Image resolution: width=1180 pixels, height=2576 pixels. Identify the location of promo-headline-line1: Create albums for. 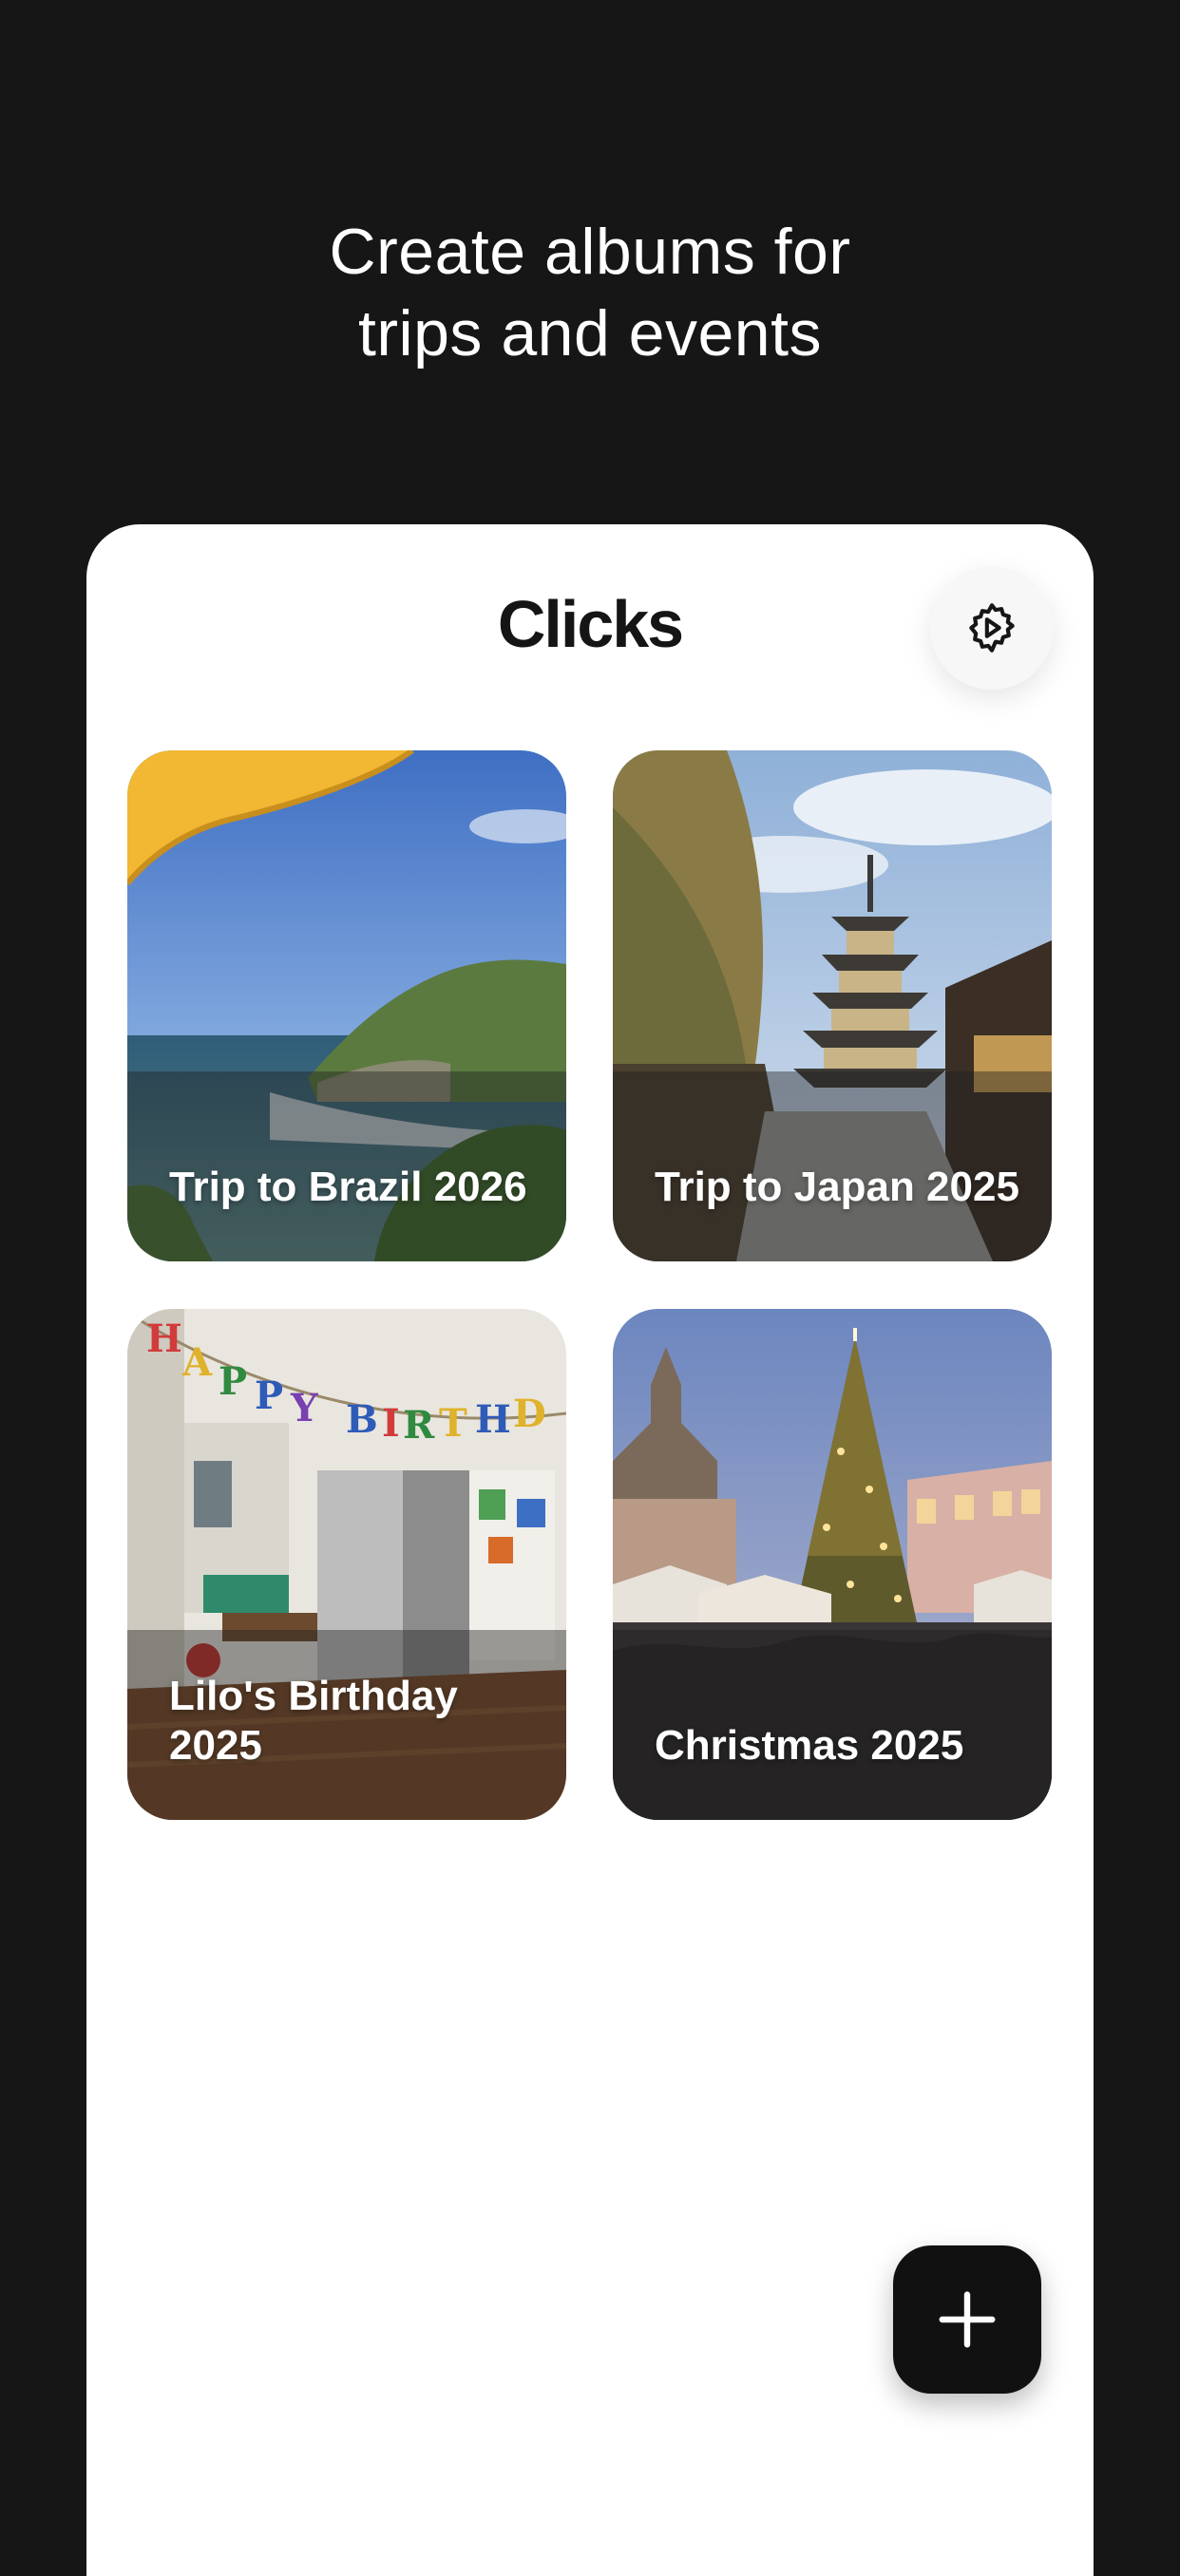
(590, 252).